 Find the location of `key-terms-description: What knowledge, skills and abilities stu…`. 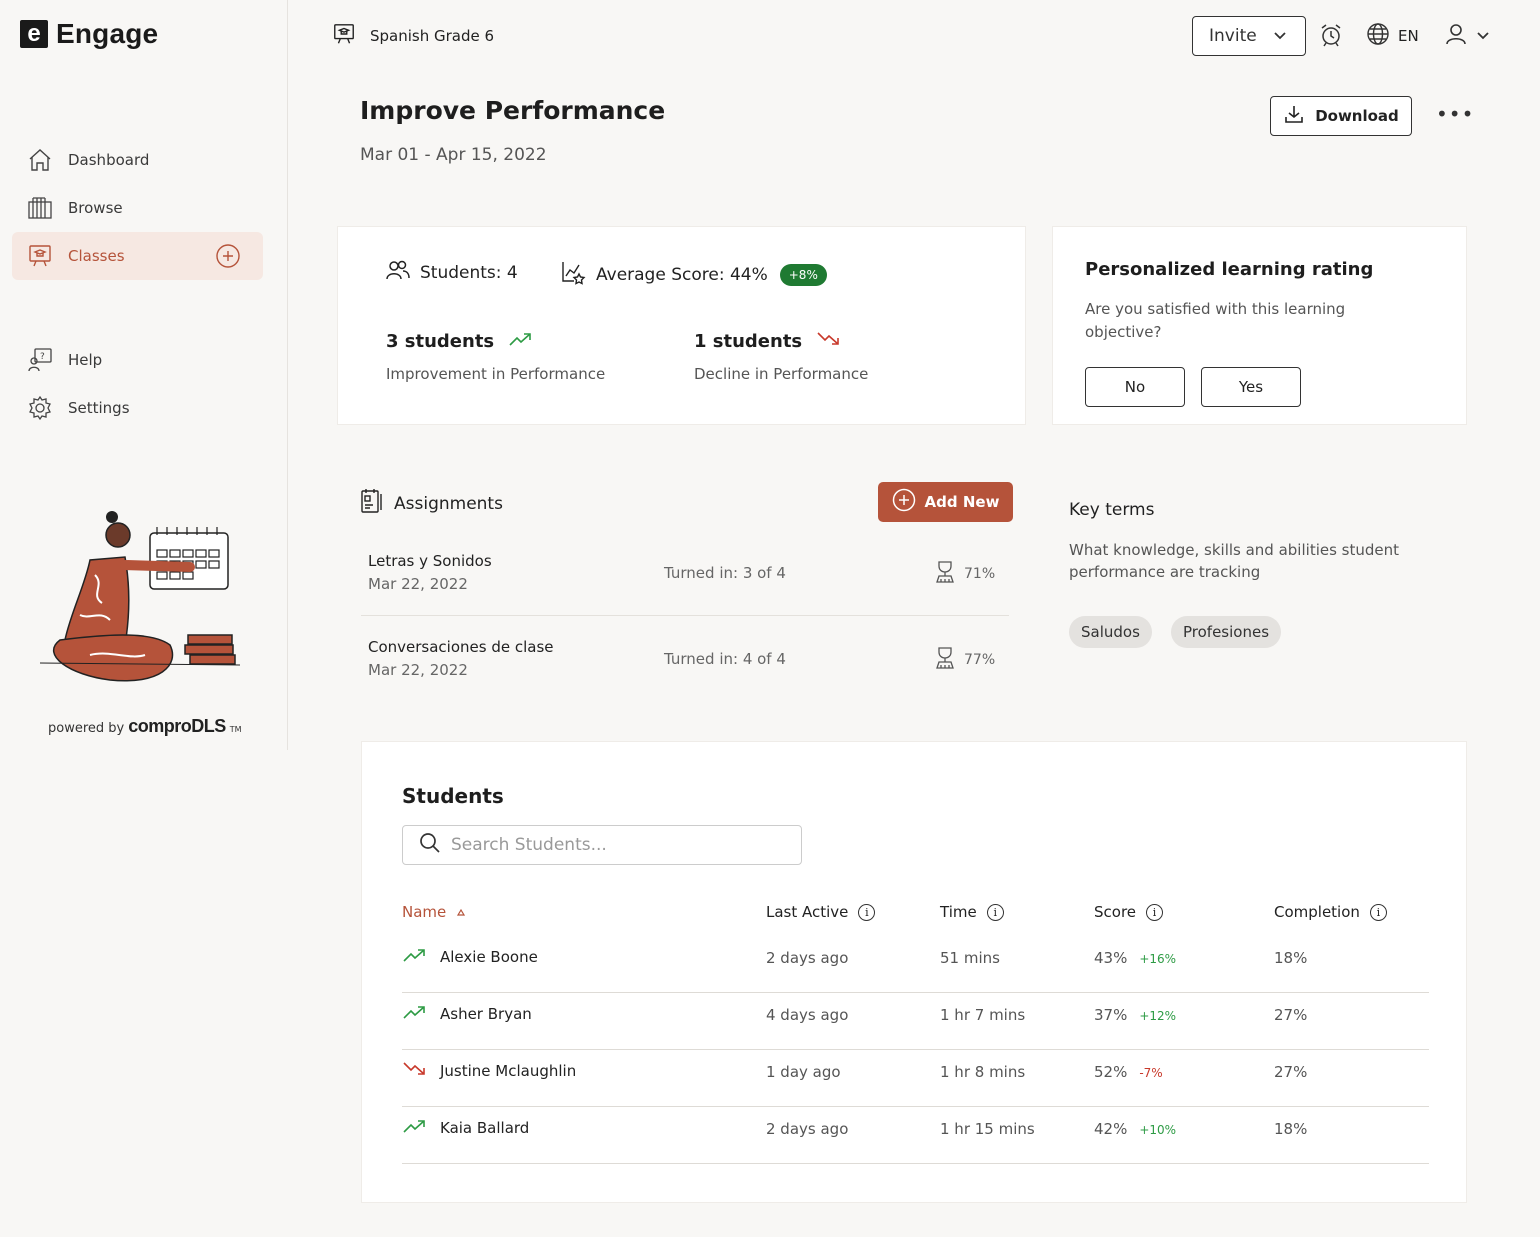

key-terms-description: What knowledge, skills and abilities stu… is located at coordinates (1234, 561).